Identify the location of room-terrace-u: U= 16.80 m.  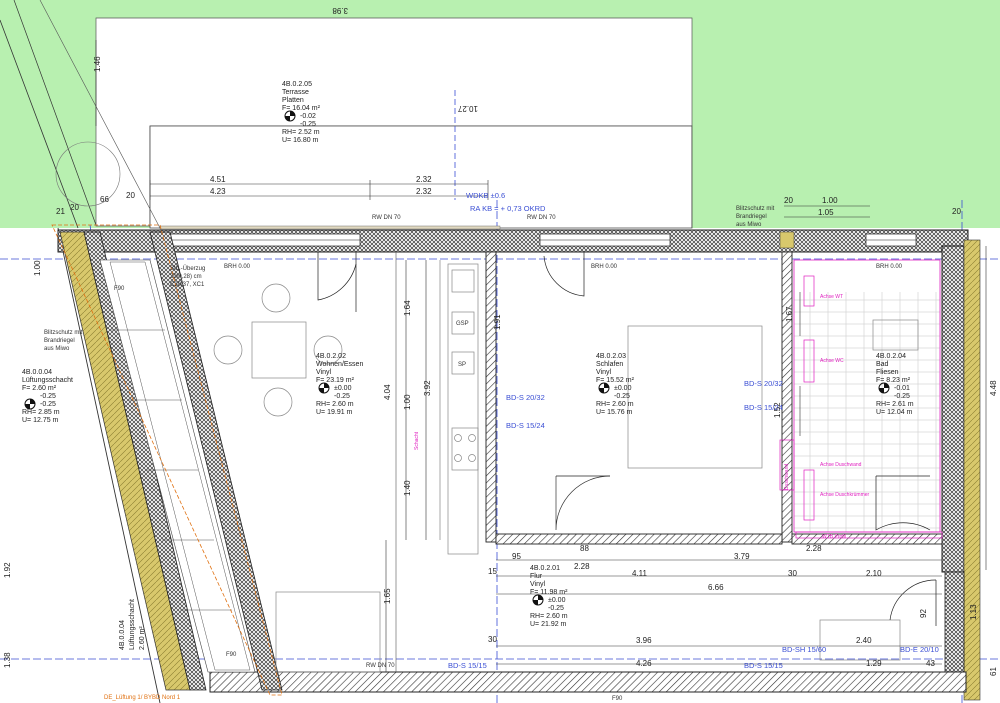
(300, 140).